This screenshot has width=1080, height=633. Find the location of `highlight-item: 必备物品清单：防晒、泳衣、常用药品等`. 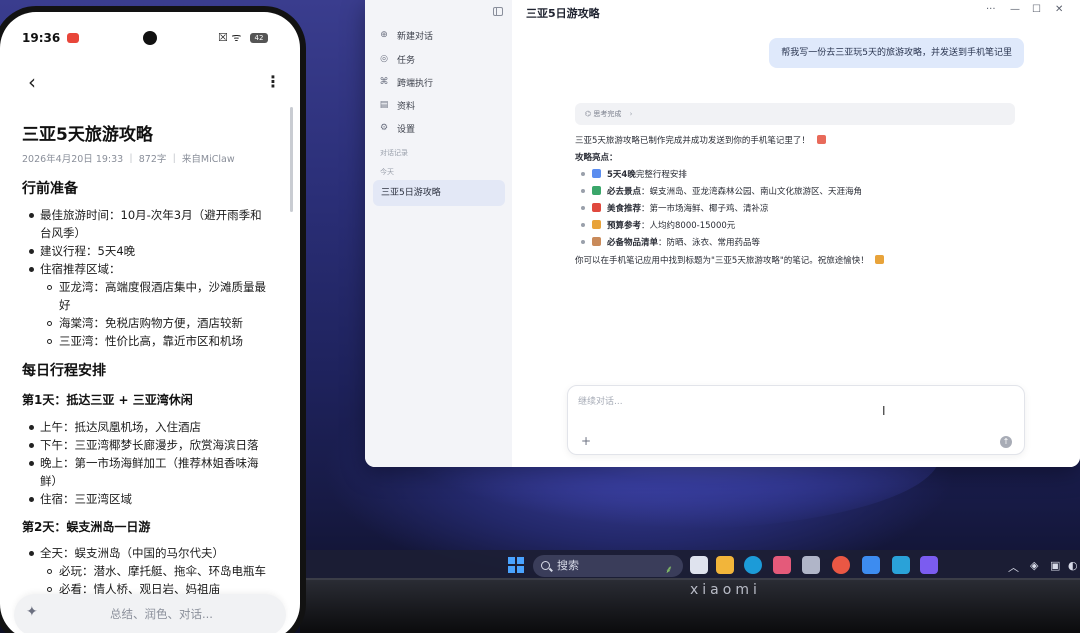

highlight-item: 必备物品清单：防晒、泳衣、常用药品等 is located at coordinates (676, 242).